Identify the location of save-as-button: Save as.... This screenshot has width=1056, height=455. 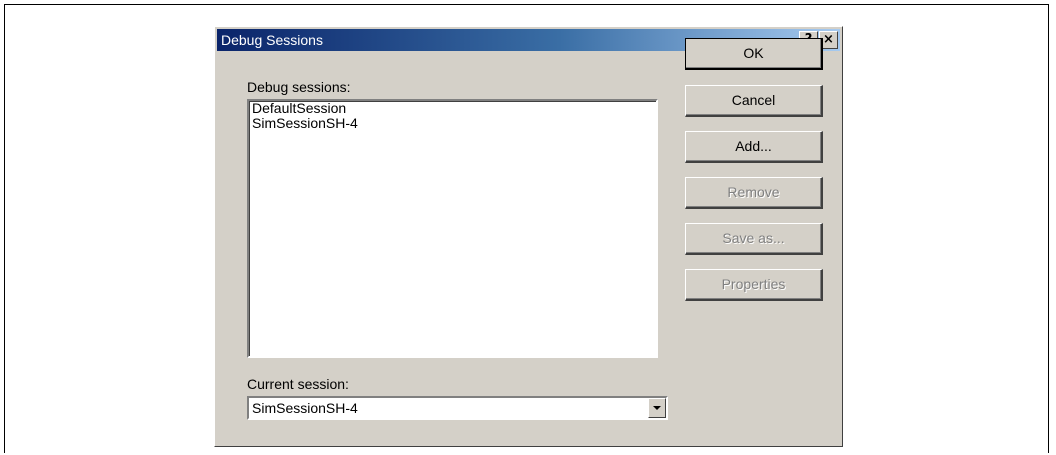
(754, 239).